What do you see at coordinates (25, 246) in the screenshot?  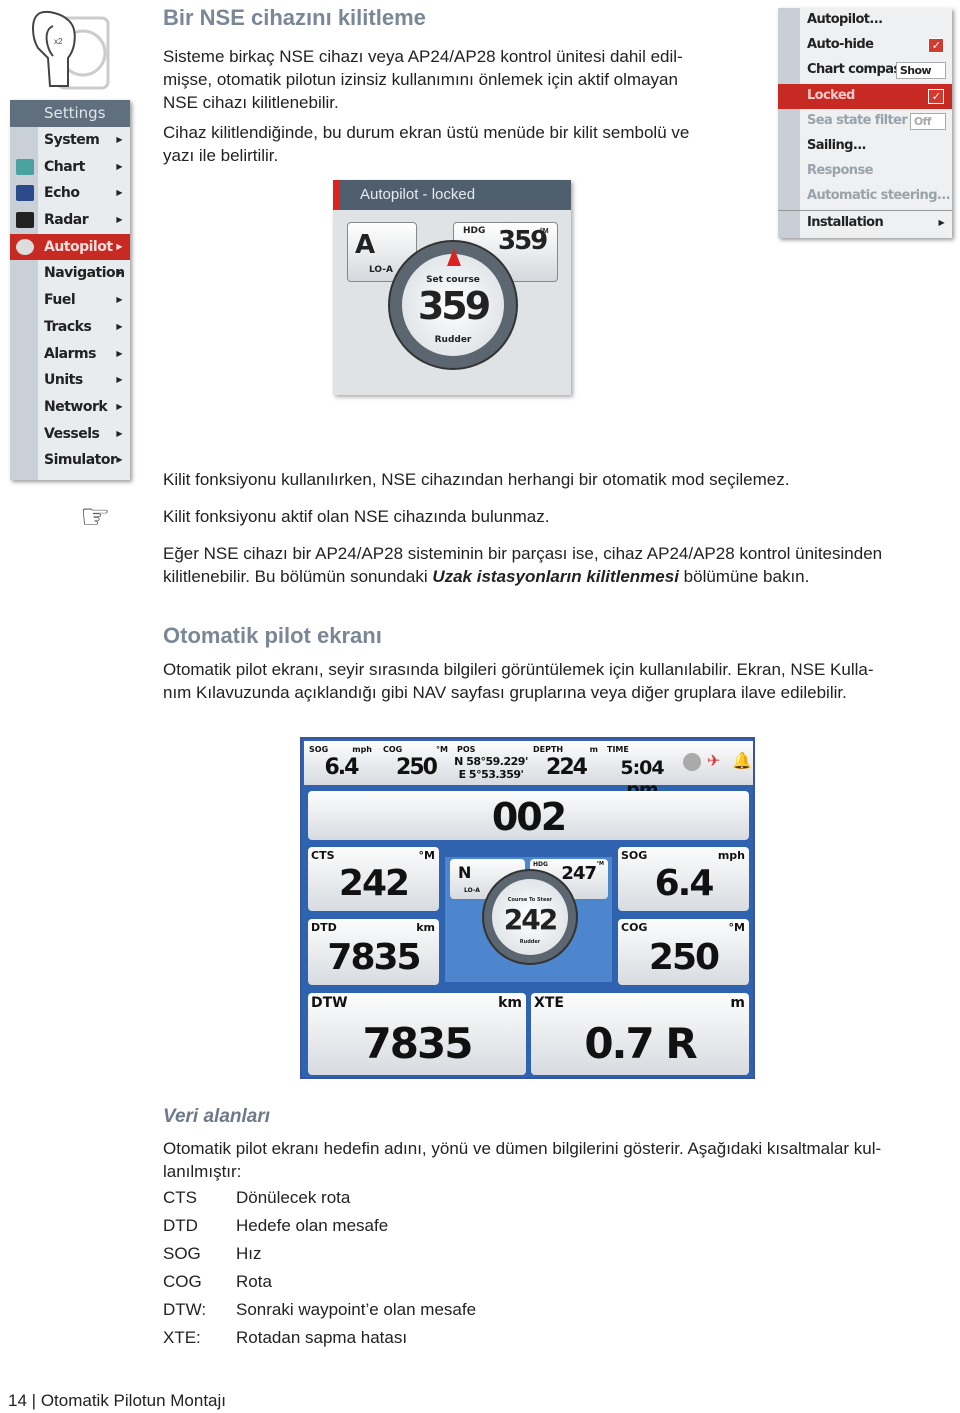 I see `autopilot-icon` at bounding box center [25, 246].